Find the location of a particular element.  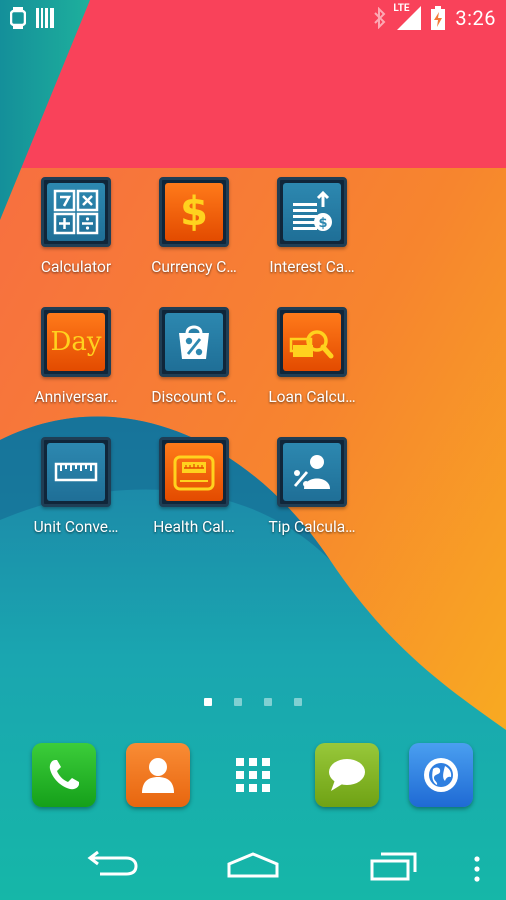

dock-contacts is located at coordinates (158, 775).